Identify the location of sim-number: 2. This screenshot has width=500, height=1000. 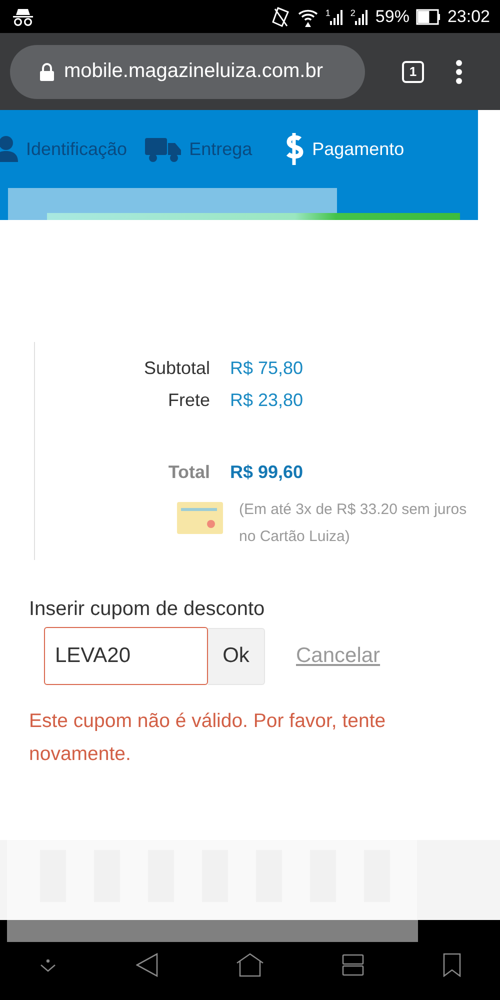
(353, 13).